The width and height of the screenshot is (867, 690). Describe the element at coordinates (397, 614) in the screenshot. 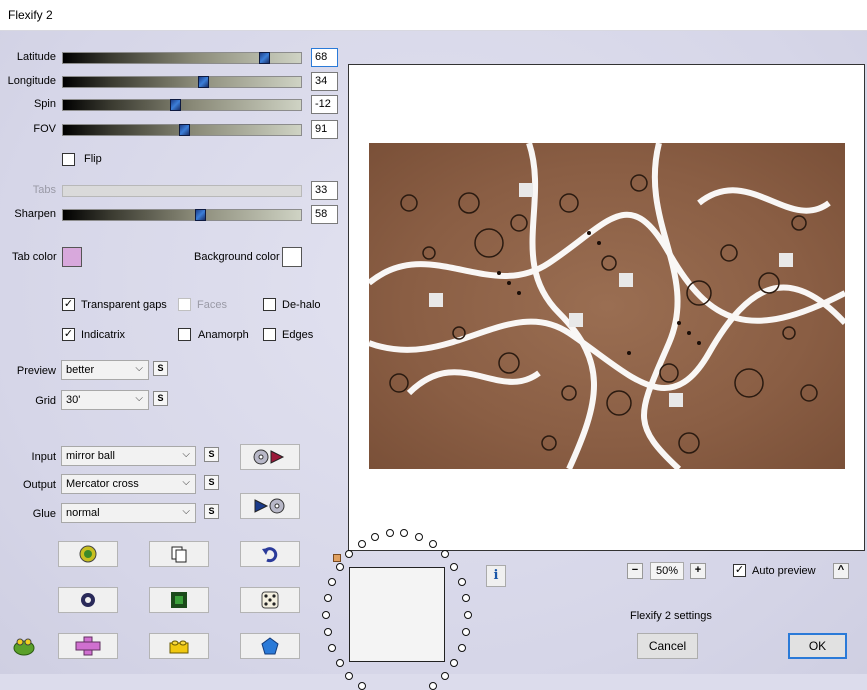

I see `navigator-thumbnail` at that location.